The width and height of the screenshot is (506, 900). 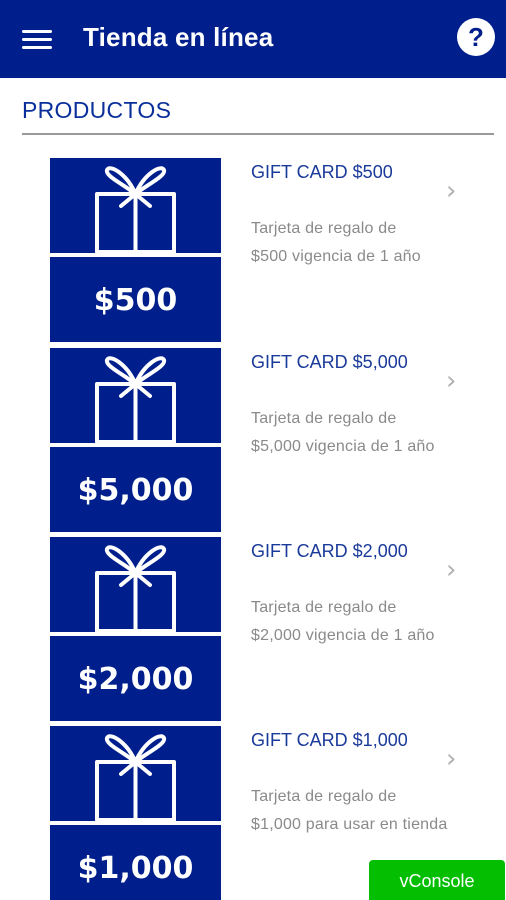 What do you see at coordinates (329, 551) in the screenshot?
I see `product-title: GIFT CARD $2,000` at bounding box center [329, 551].